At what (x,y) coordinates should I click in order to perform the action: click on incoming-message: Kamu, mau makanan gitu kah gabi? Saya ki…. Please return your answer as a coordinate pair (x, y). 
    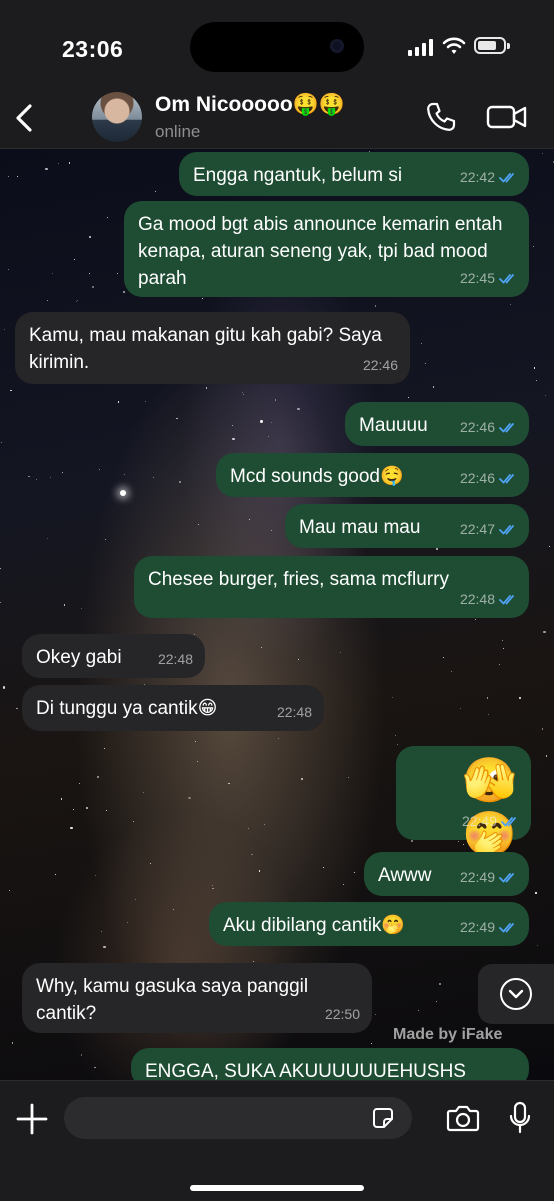
    Looking at the image, I should click on (212, 348).